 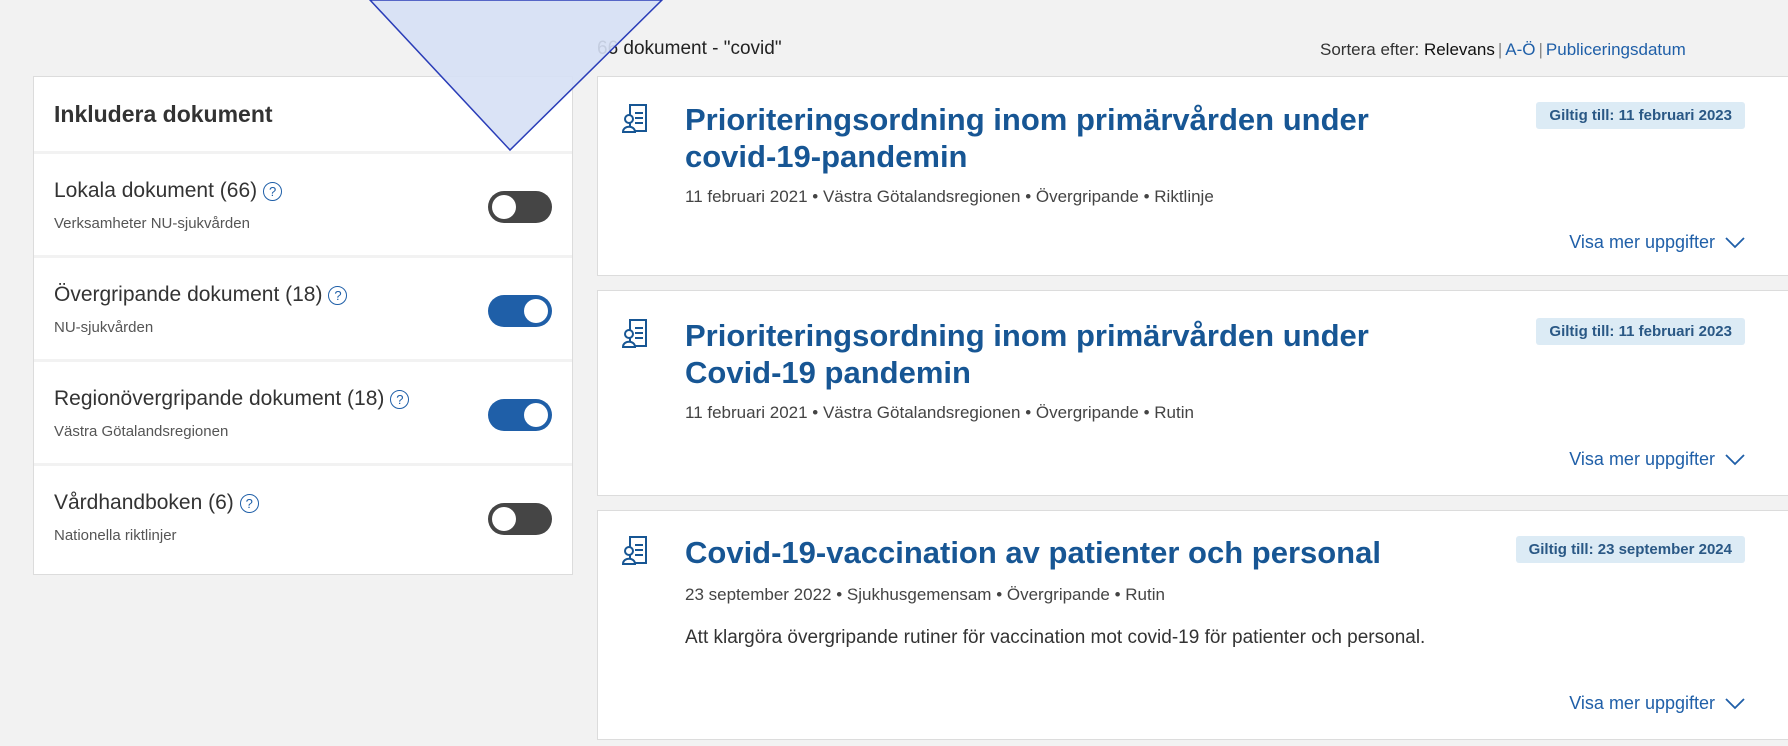 I want to click on sort-label: Sortera efter:, so click(x=1370, y=49).